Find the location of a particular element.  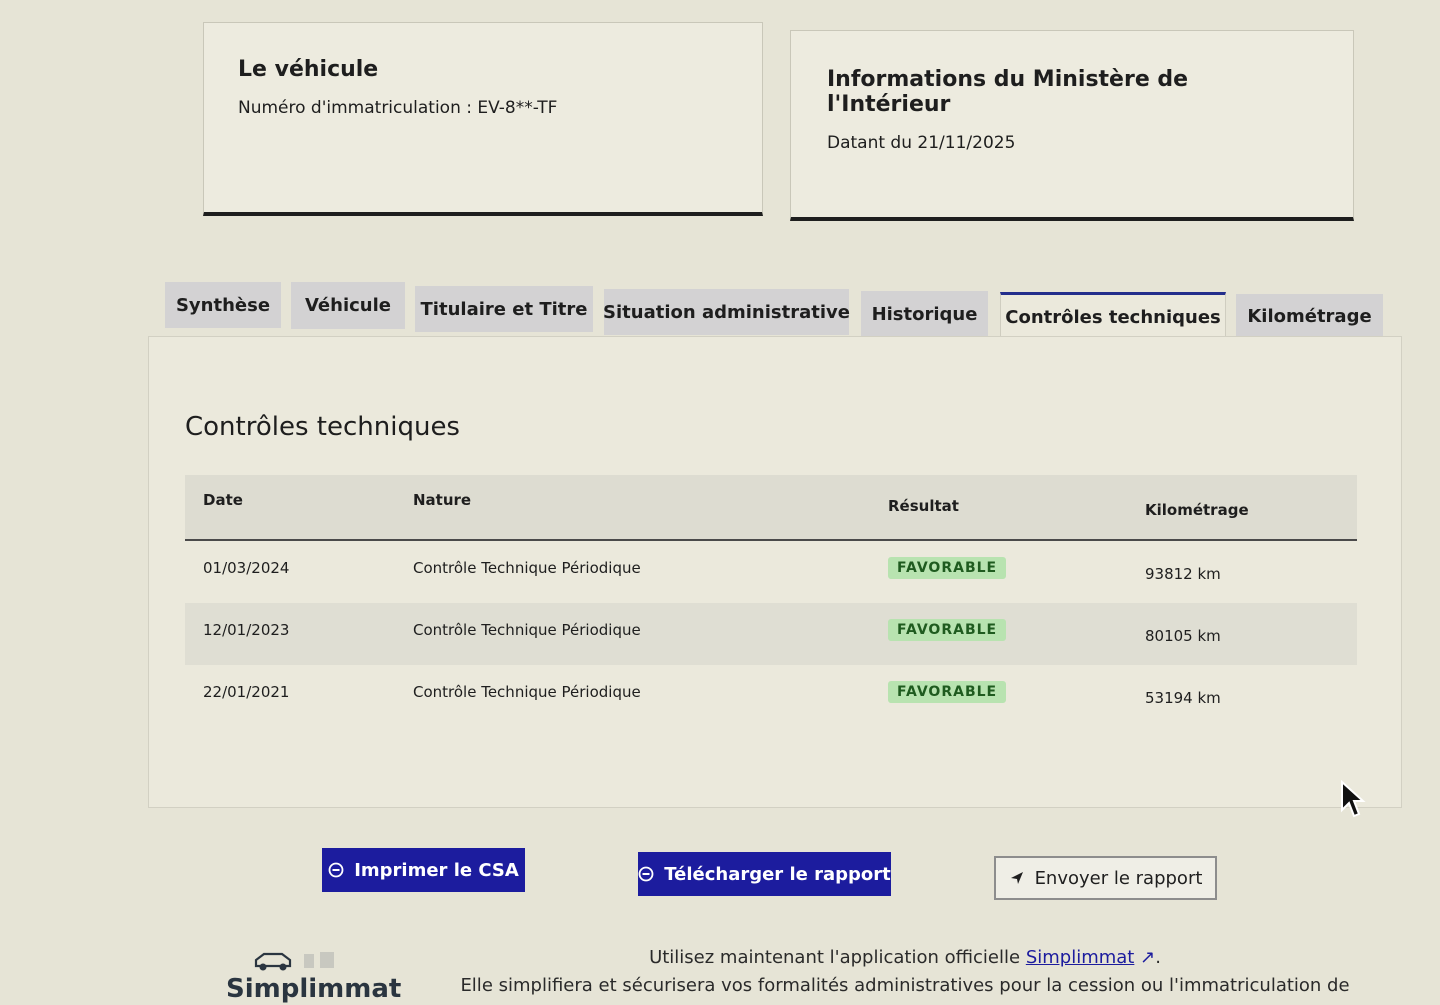

send-report-button: Envoyer le rapport is located at coordinates (1105, 878).